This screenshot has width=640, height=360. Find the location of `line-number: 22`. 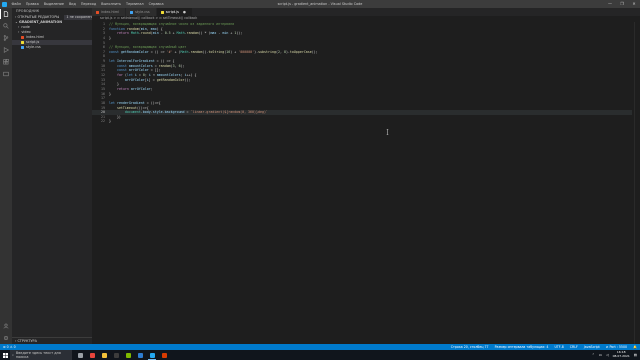

line-number: 22 is located at coordinates (103, 121).